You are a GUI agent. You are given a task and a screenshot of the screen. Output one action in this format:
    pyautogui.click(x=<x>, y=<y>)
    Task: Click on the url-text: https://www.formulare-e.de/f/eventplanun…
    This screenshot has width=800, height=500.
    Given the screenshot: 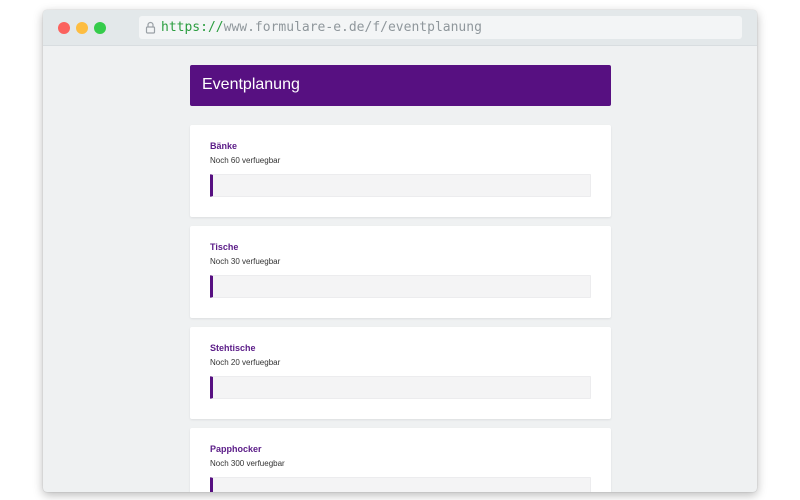 What is the action you would take?
    pyautogui.click(x=321, y=27)
    